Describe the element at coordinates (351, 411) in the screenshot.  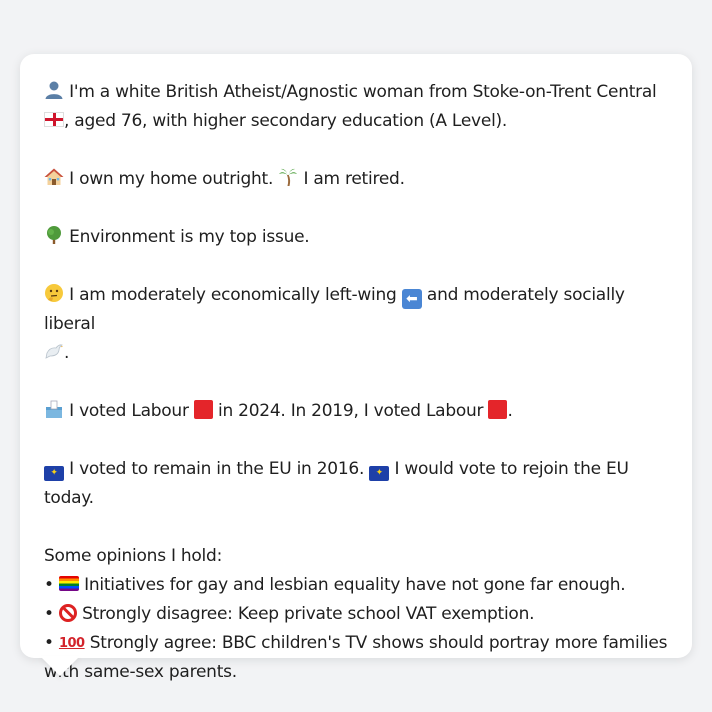
I see `vote-text-b: in 2024. In 2019, I voted Labour` at that location.